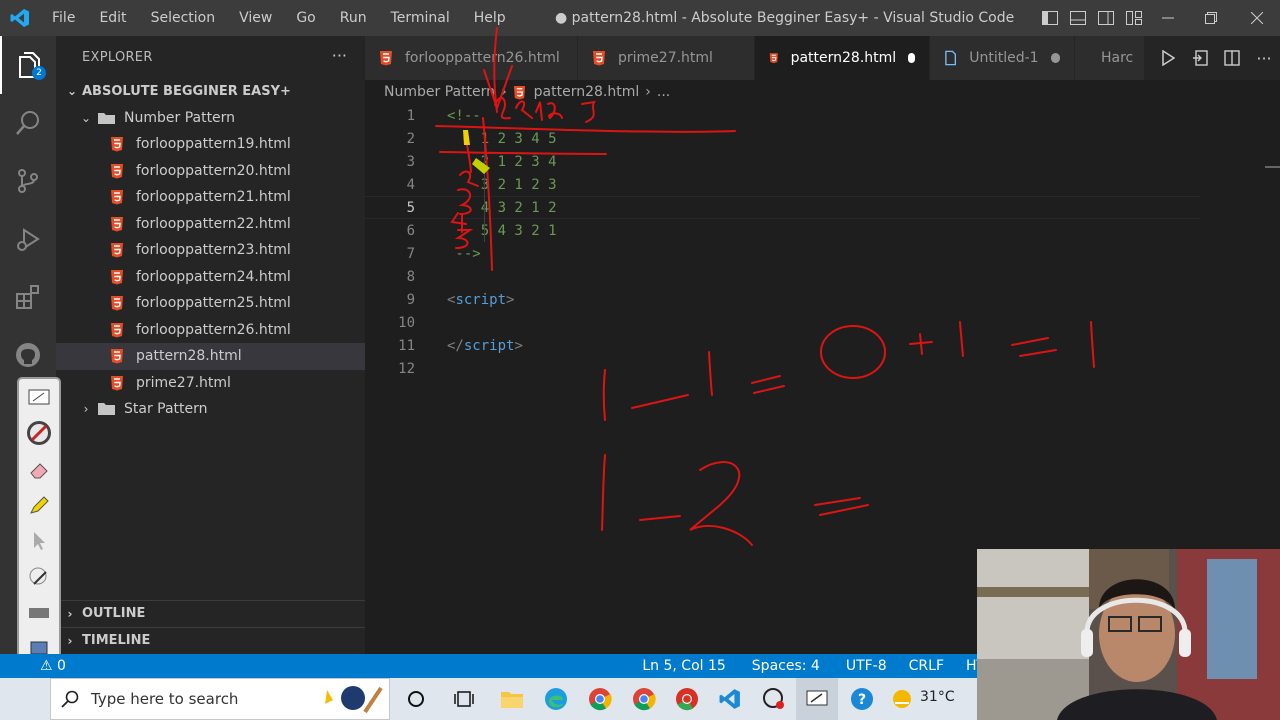 The height and width of the screenshot is (720, 1280). What do you see at coordinates (471, 58) in the screenshot?
I see `tab-forlooppattern26: forlooppattern26.html` at bounding box center [471, 58].